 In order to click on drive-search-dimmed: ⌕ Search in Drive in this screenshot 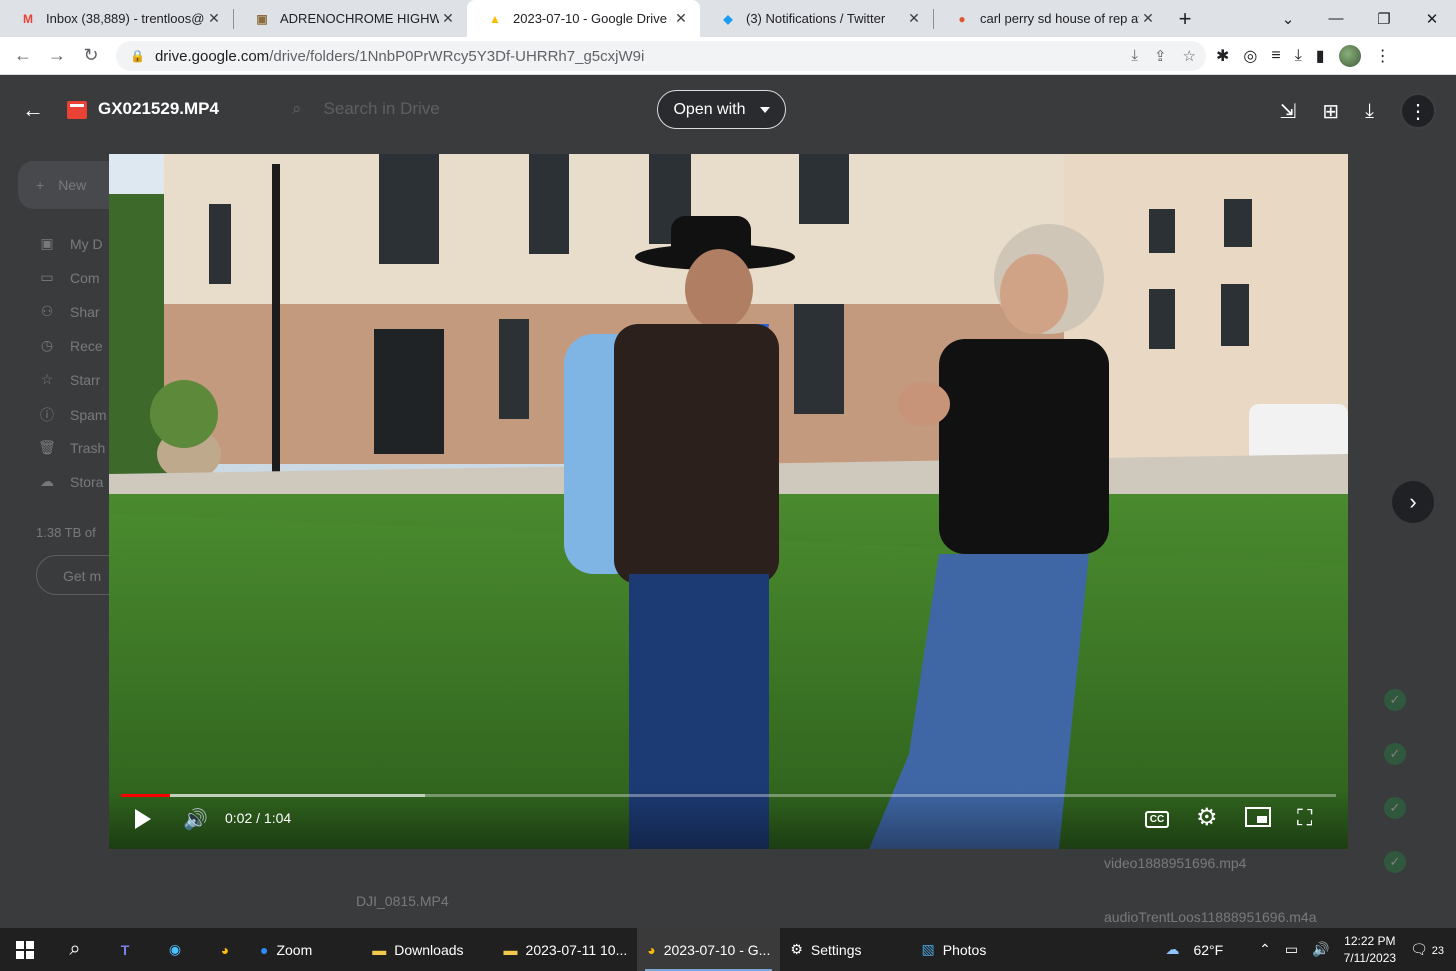, I will do `click(366, 109)`.